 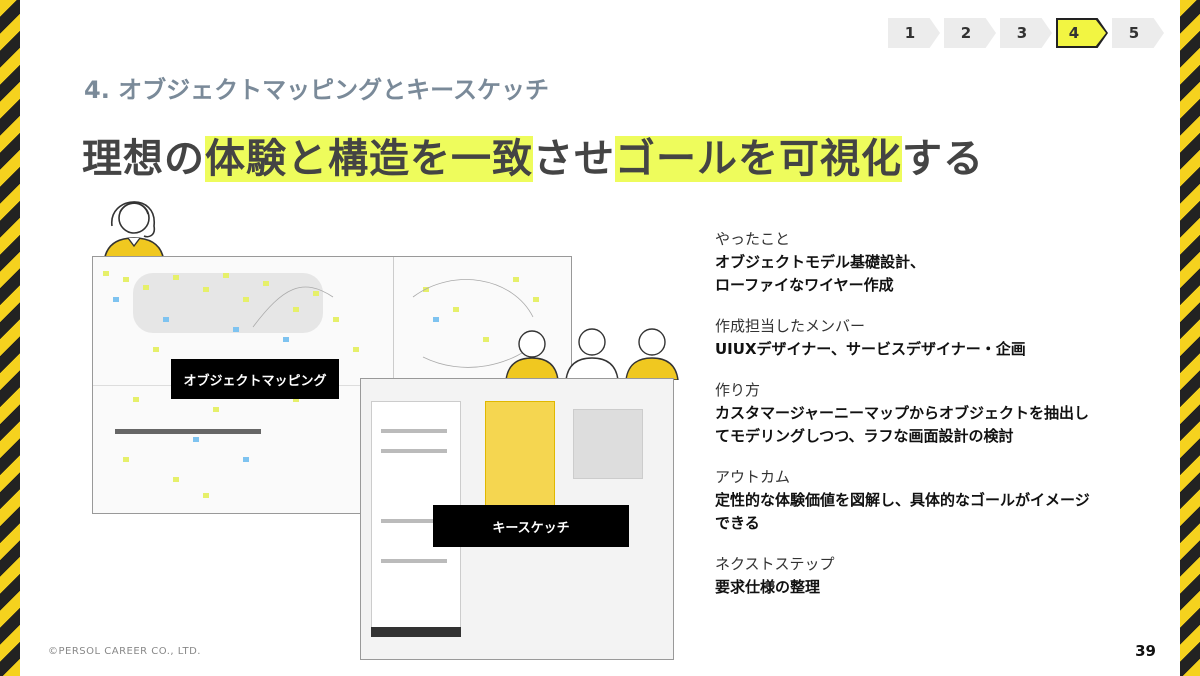 I want to click on info-head: アウトカム, so click(x=753, y=477).